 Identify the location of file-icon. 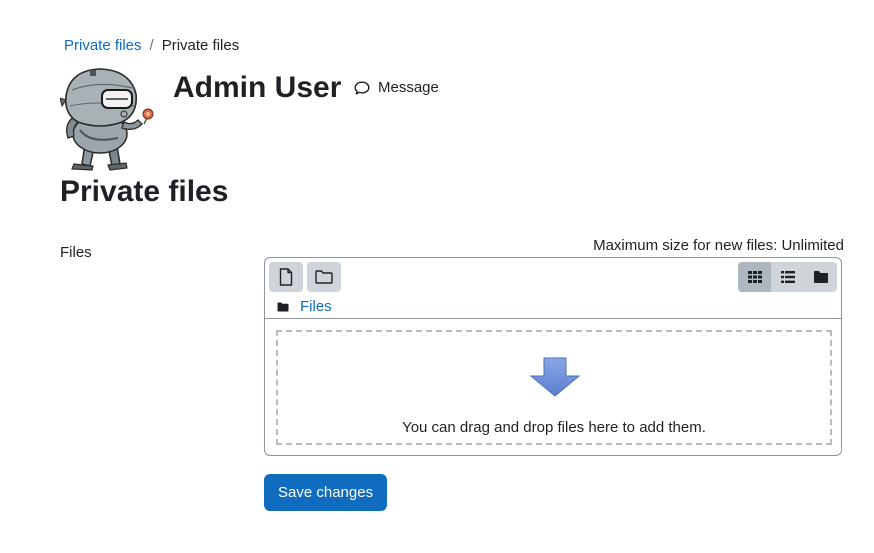
(286, 277).